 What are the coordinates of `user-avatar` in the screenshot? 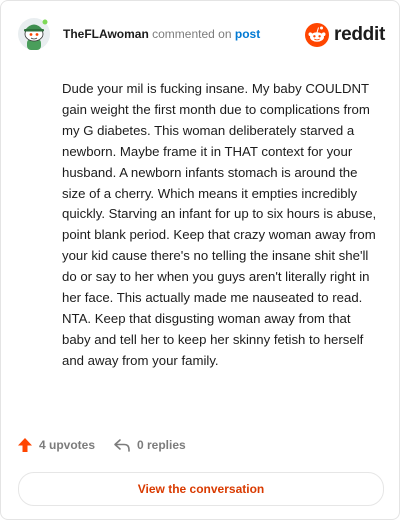 It's located at (34, 34).